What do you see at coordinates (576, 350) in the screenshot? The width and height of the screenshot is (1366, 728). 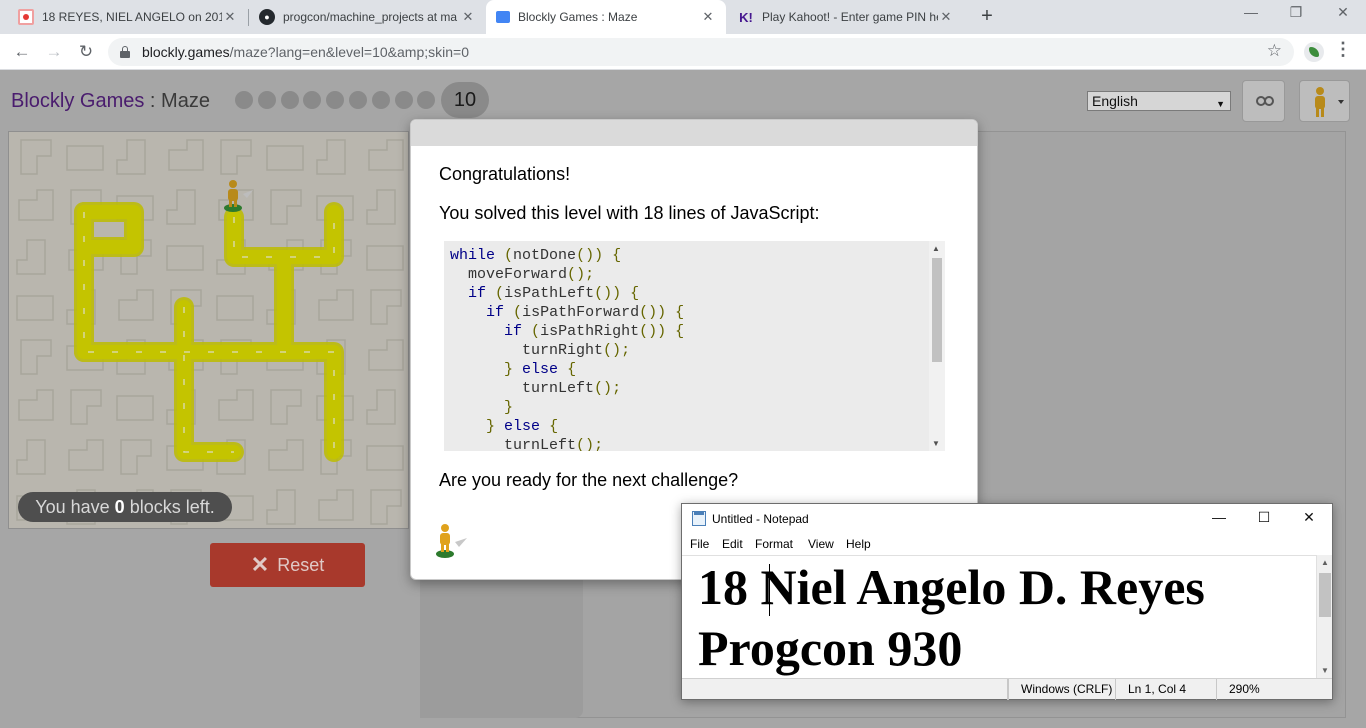 I see `code-line: turnRight();` at bounding box center [576, 350].